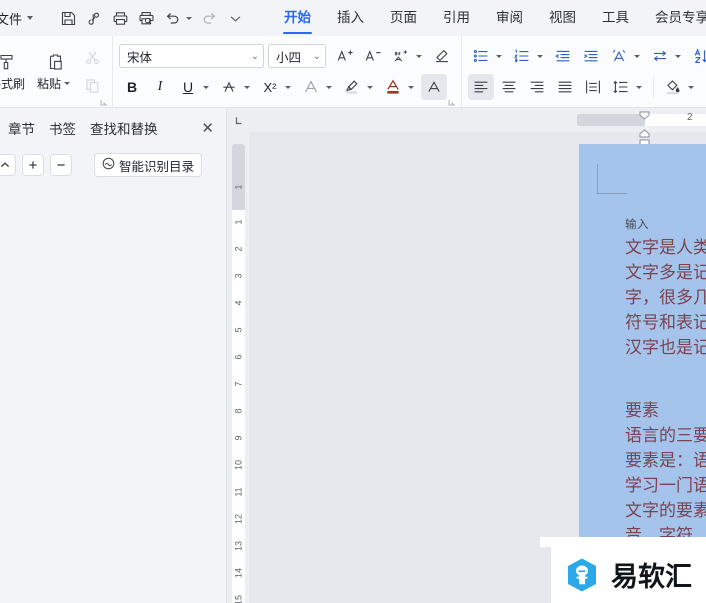 Image resolution: width=706 pixels, height=603 pixels. I want to click on font-color-icon, so click(393, 87).